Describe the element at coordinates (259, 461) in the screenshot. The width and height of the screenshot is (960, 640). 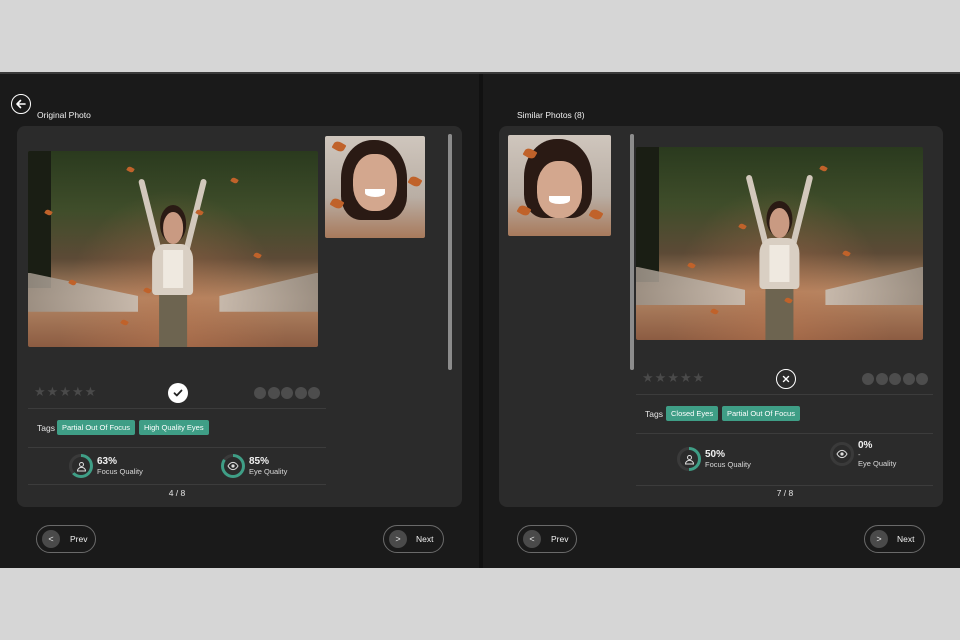
I see `eye-quality-value: 85%` at that location.